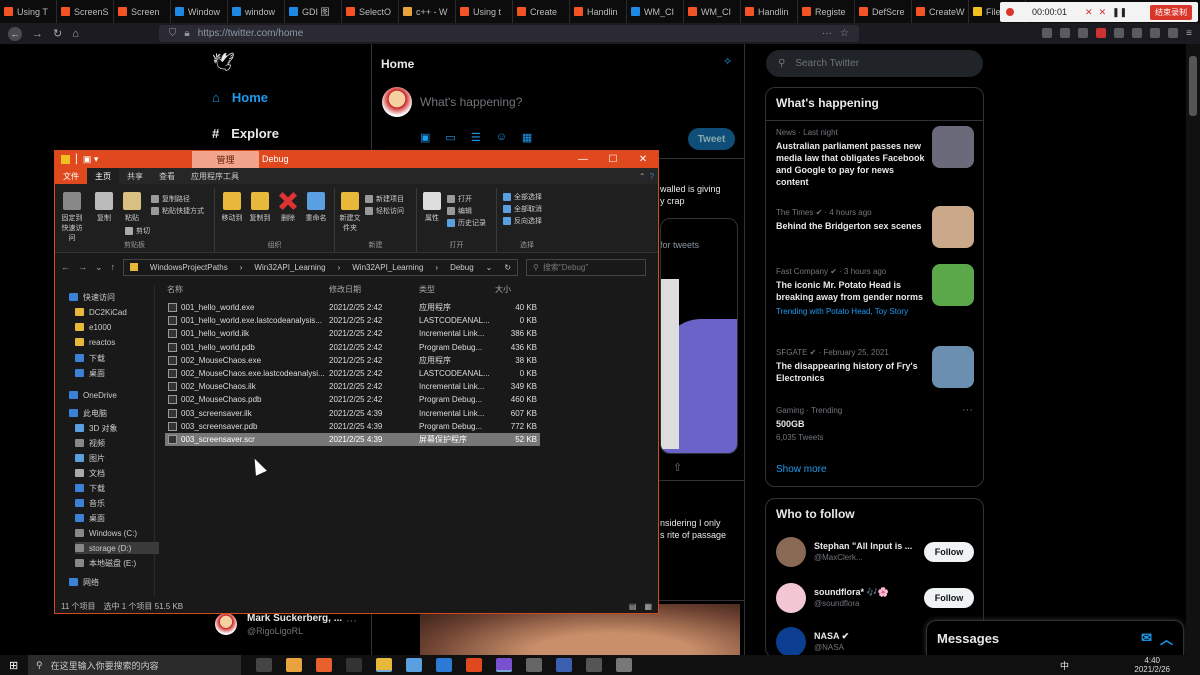 This screenshot has width=1200, height=675. What do you see at coordinates (132, 207) in the screenshot?
I see `paste-button: 粘贴` at bounding box center [132, 207].